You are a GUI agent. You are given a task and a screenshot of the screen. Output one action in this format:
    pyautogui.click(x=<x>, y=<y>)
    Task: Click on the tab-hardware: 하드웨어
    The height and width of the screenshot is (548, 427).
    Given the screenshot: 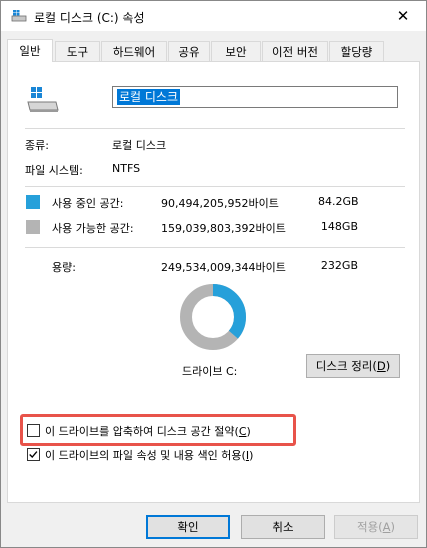 What is the action you would take?
    pyautogui.click(x=134, y=51)
    